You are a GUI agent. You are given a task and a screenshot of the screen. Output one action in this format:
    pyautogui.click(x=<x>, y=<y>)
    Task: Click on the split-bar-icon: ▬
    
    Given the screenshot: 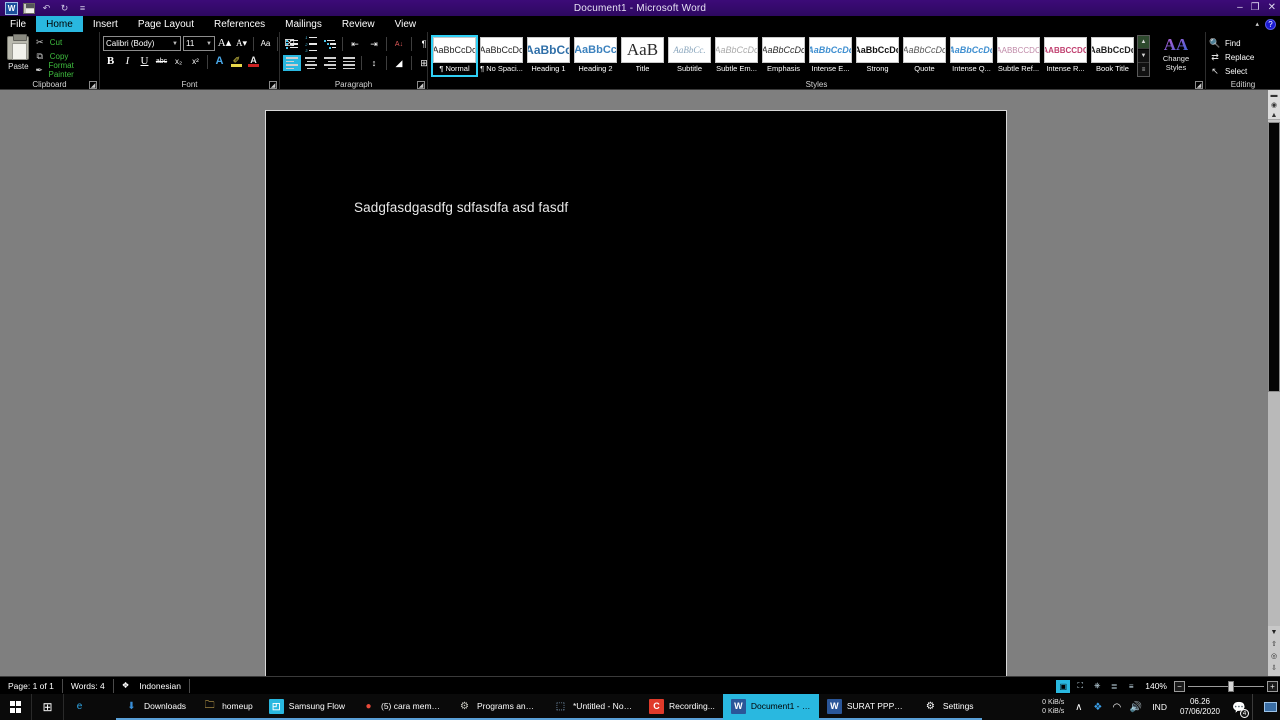 What is the action you would take?
    pyautogui.click(x=1274, y=95)
    